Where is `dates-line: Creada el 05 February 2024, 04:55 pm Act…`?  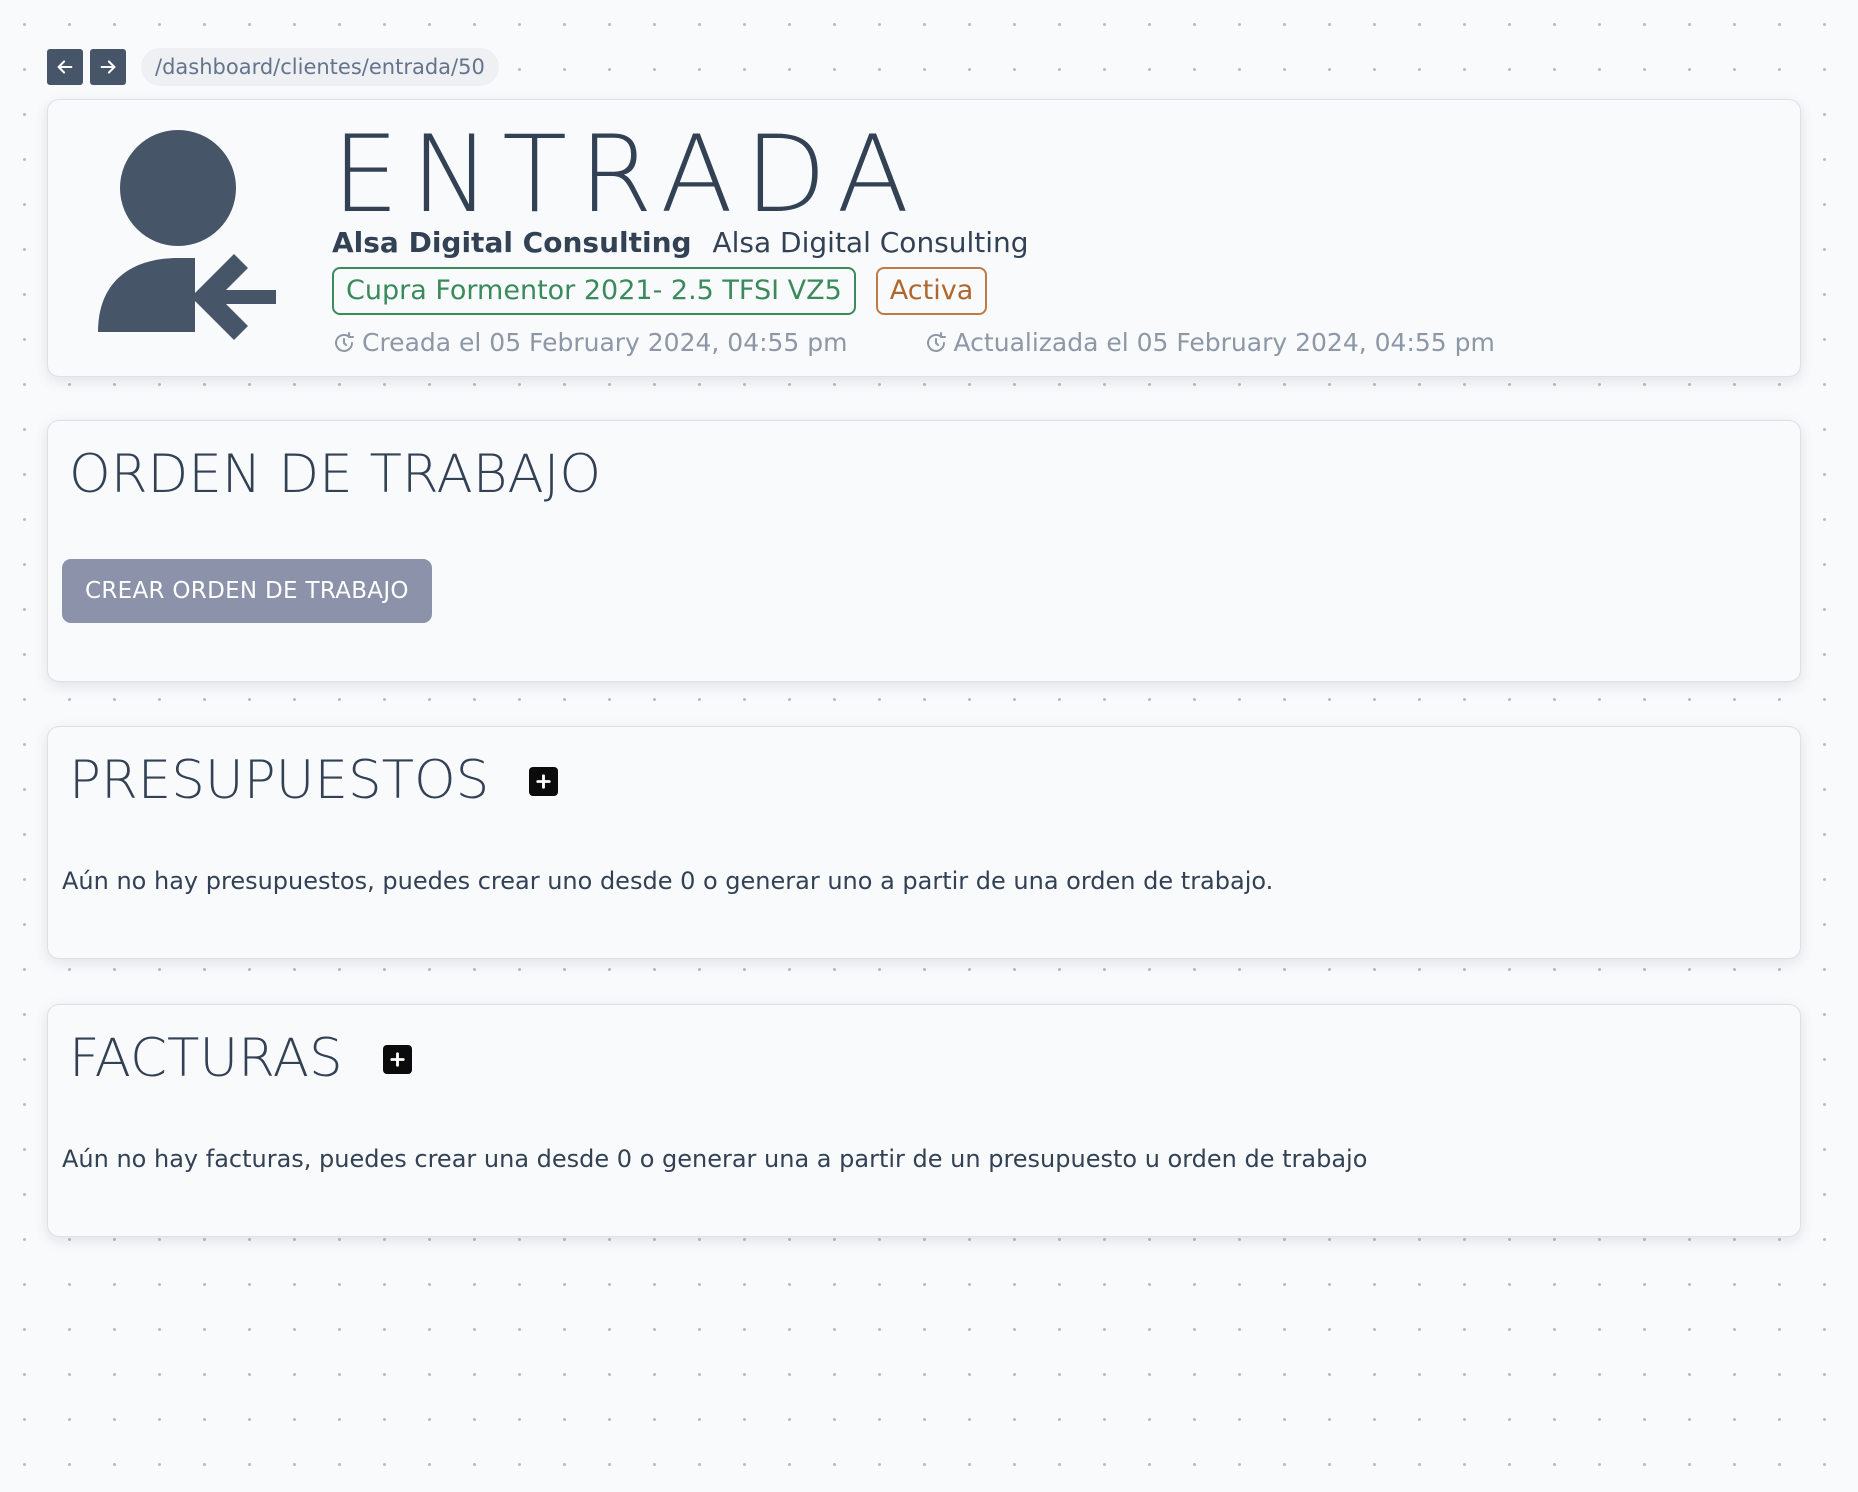
dates-line: Creada el 05 February 2024, 04:55 pm Act… is located at coordinates (951, 342).